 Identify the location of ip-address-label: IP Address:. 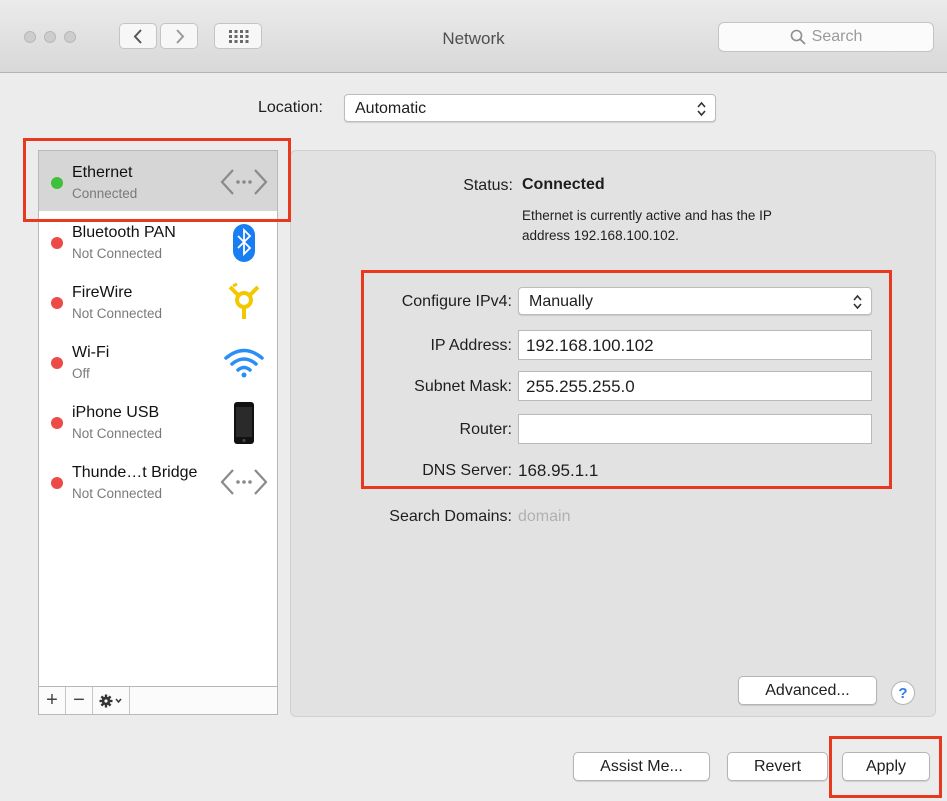
(471, 345).